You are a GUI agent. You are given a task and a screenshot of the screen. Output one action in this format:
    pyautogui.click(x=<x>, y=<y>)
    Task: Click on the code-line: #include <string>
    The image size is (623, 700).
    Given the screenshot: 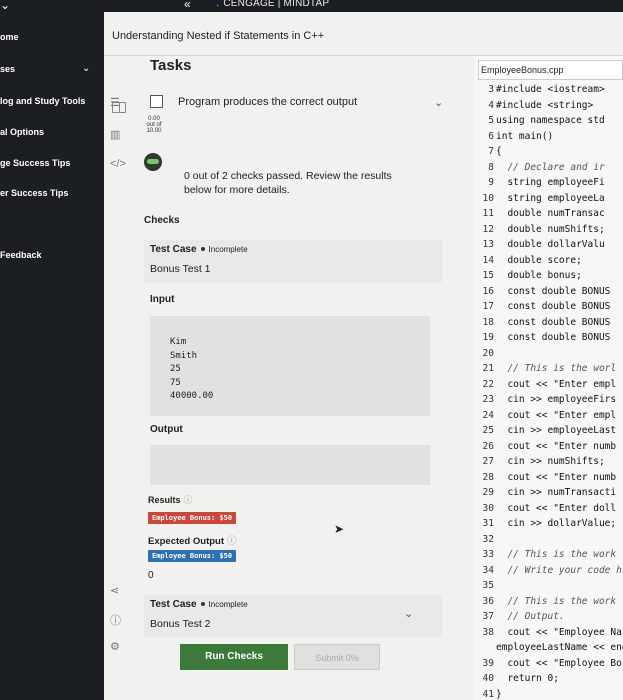 What is the action you would take?
    pyautogui.click(x=559, y=106)
    